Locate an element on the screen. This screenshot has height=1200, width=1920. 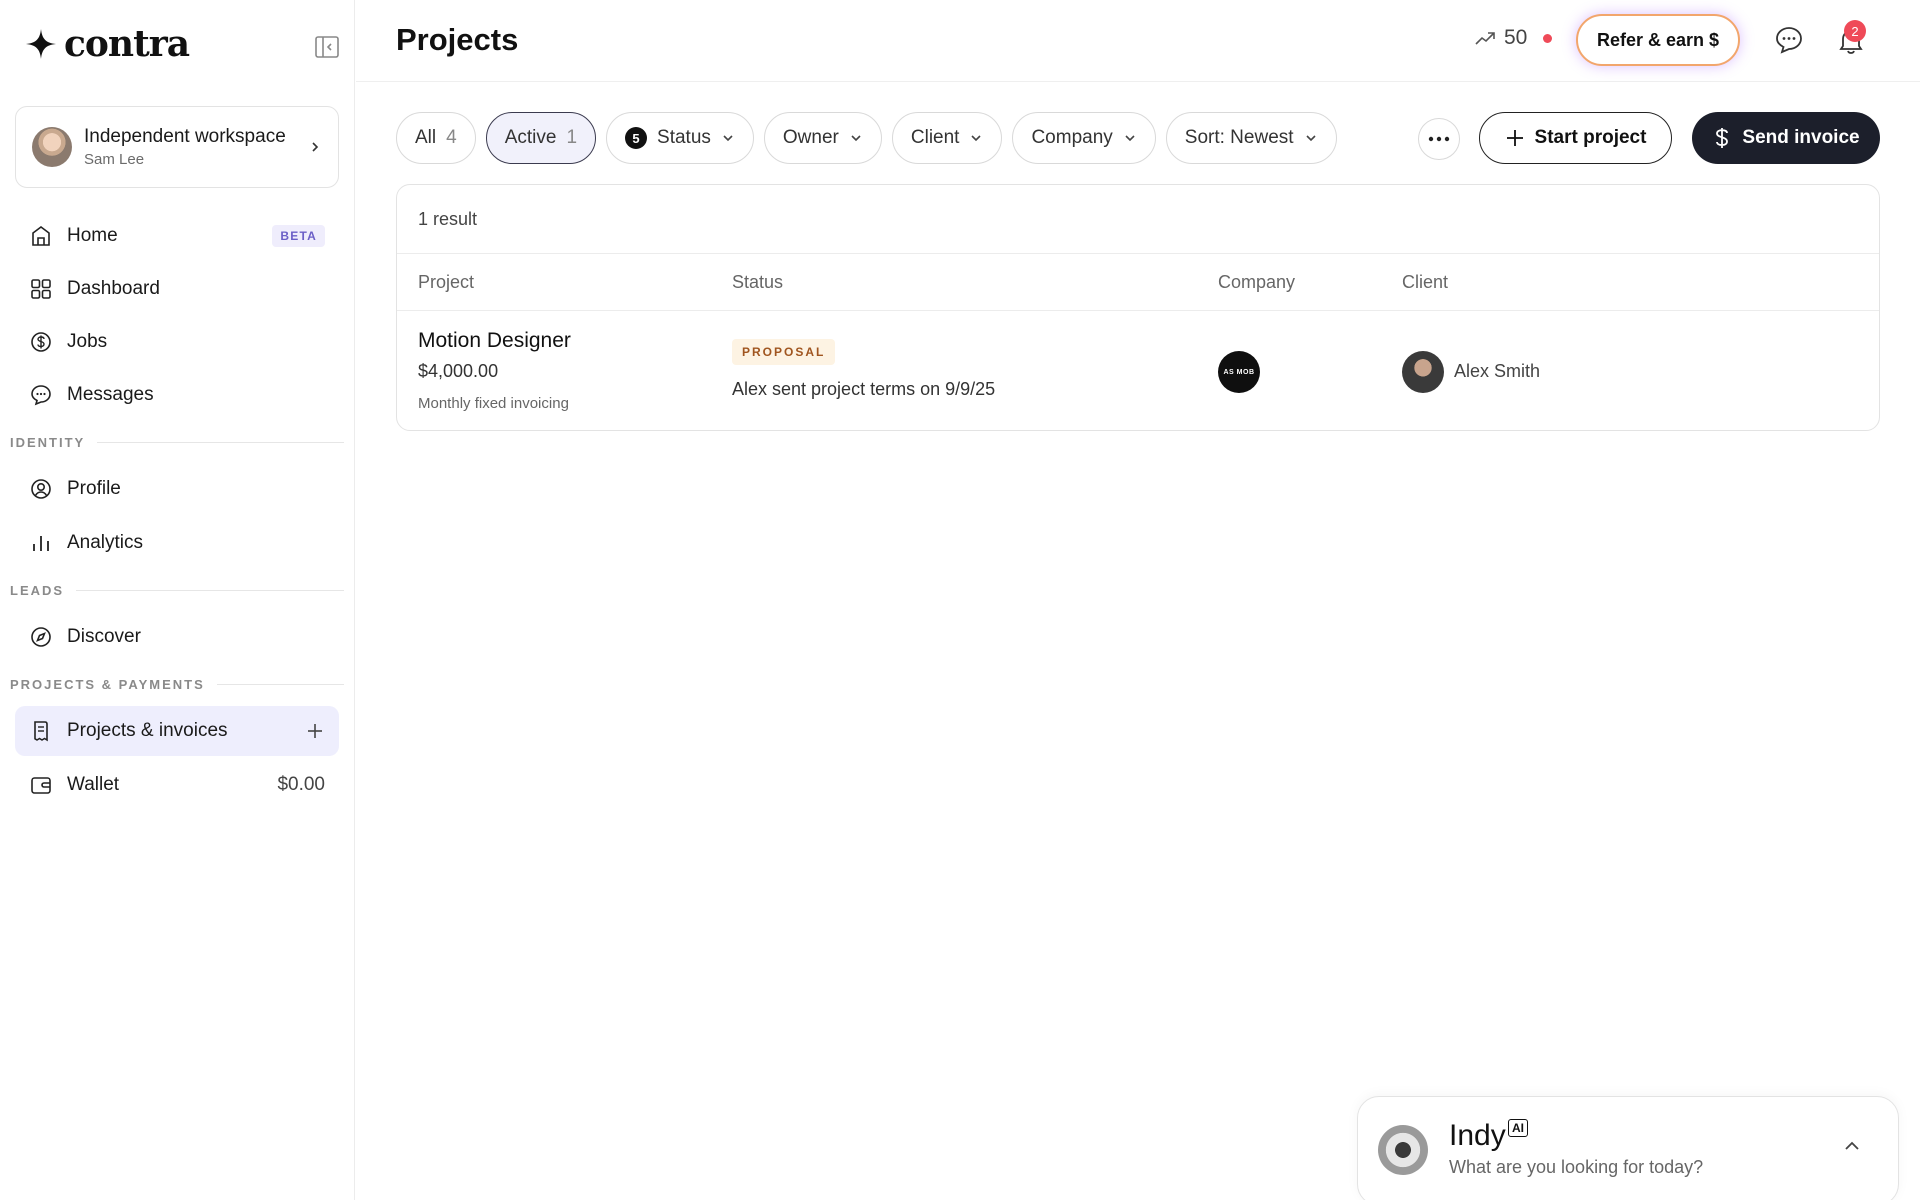
sidebar-item-label: Dashboard is located at coordinates (113, 288).